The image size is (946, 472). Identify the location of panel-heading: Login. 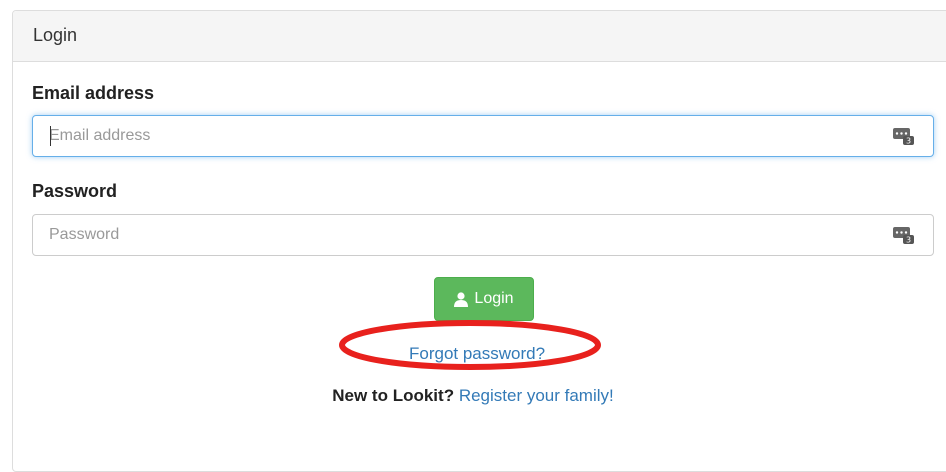
(479, 36).